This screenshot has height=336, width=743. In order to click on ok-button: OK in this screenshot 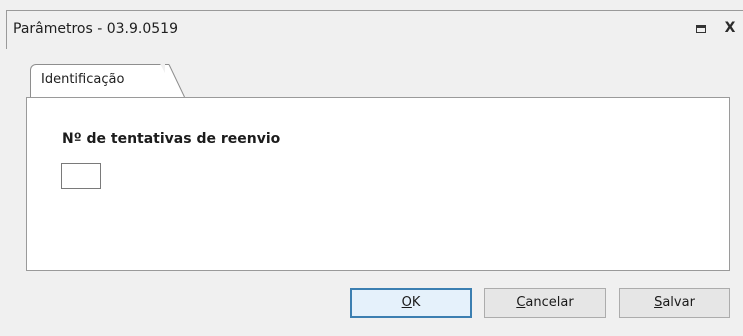, I will do `click(411, 303)`.